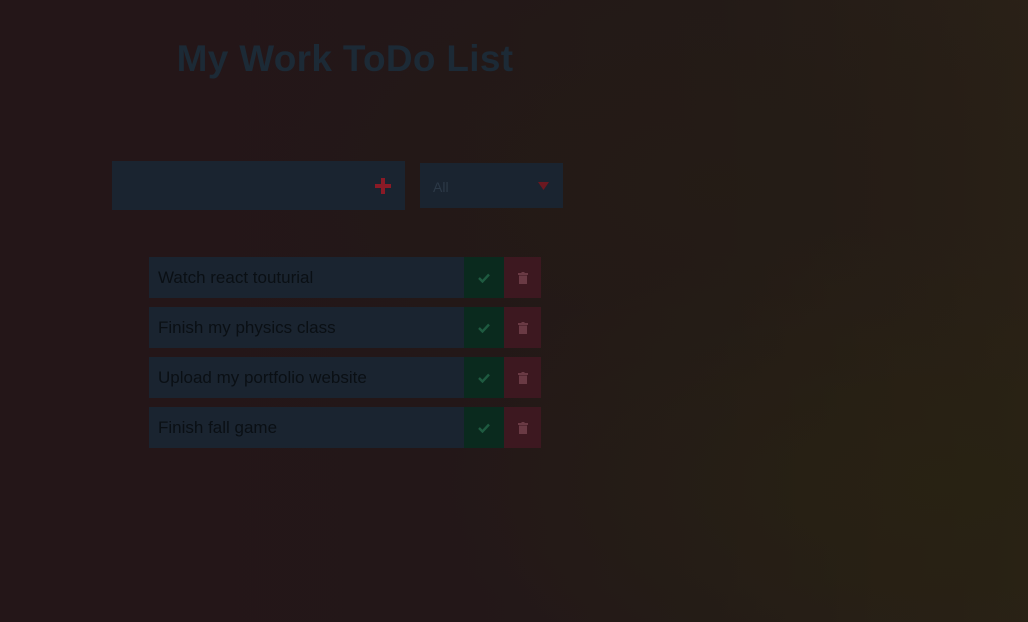  Describe the element at coordinates (441, 187) in the screenshot. I see `filter-selected-value: All` at that location.